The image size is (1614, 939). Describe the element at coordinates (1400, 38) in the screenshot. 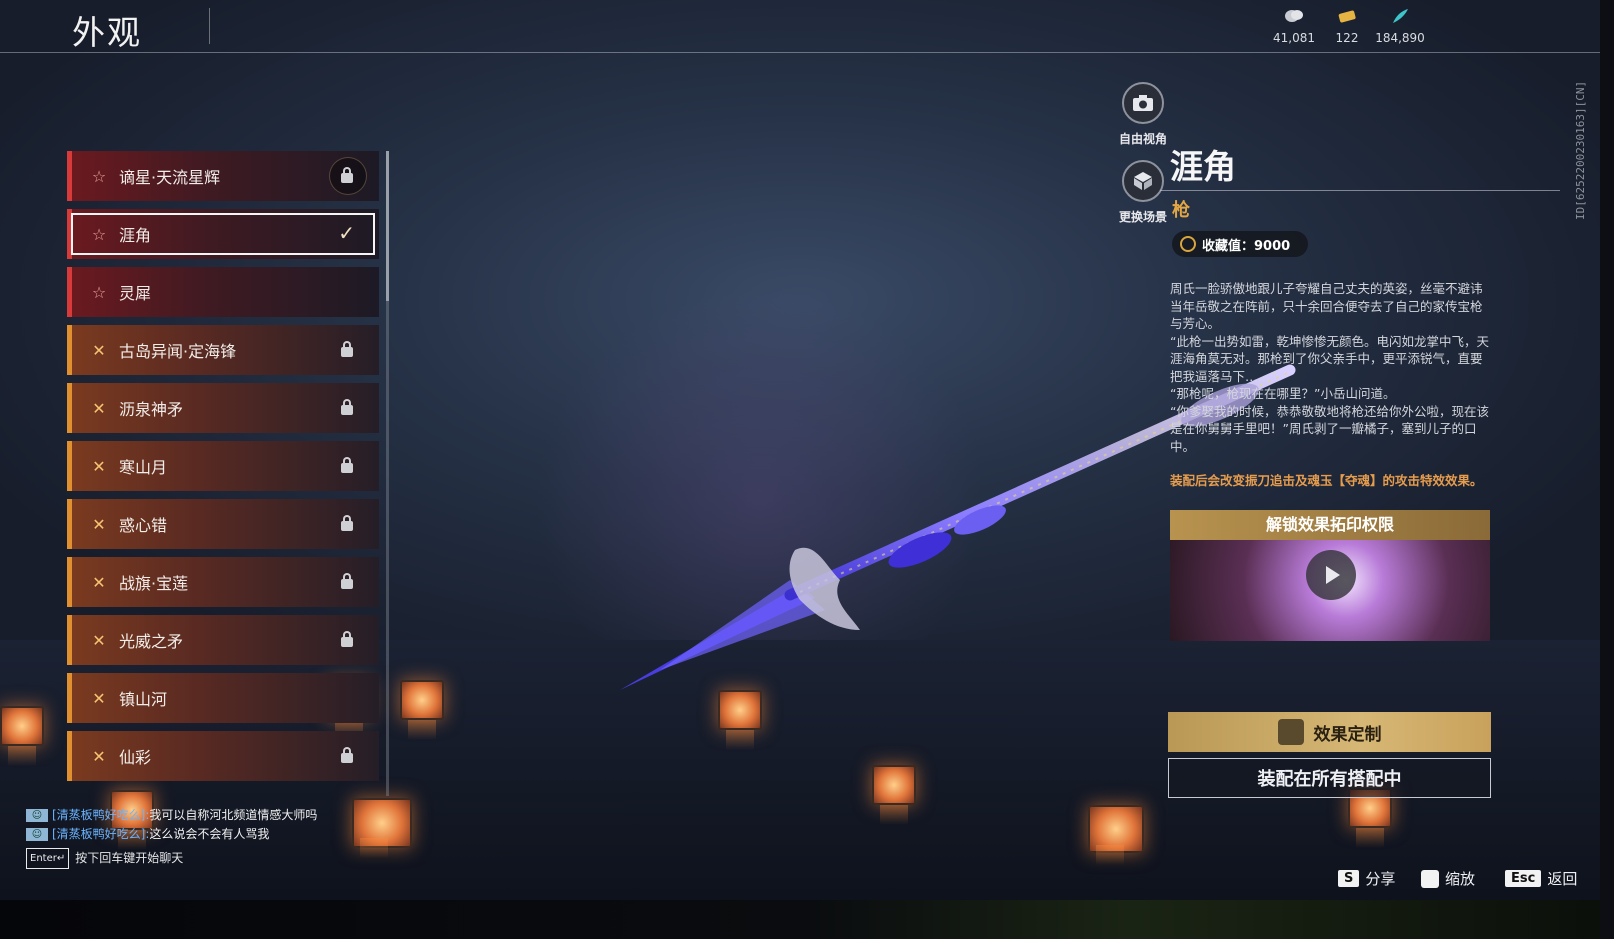

I see `currency-feather-value: 184,890` at that location.